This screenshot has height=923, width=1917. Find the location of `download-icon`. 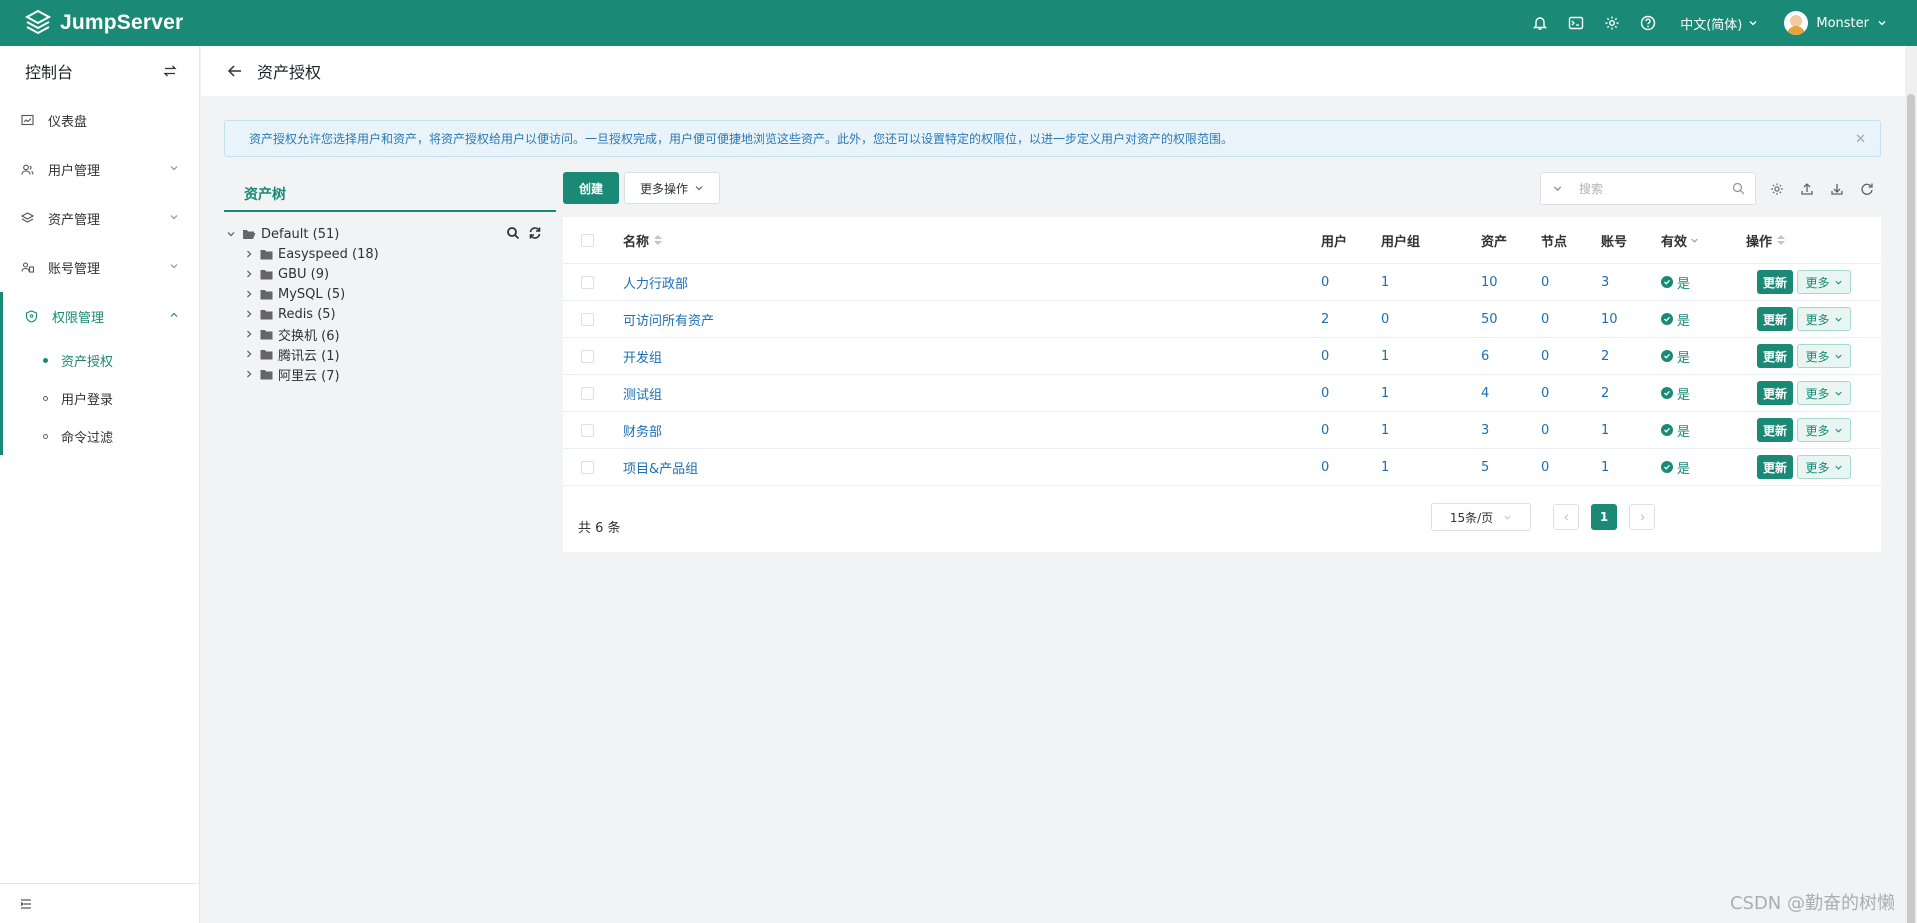

download-icon is located at coordinates (1837, 189).